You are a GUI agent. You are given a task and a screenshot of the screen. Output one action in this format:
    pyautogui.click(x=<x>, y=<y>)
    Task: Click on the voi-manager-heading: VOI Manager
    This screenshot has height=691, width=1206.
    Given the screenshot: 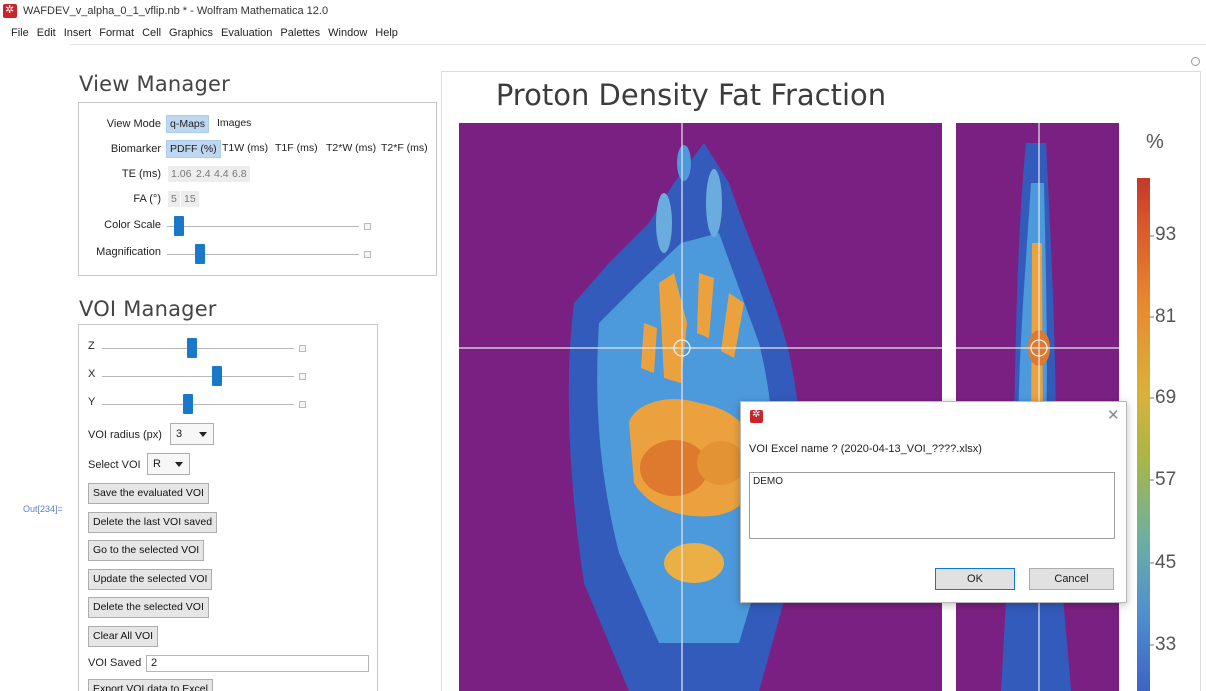 What is the action you would take?
    pyautogui.click(x=148, y=309)
    